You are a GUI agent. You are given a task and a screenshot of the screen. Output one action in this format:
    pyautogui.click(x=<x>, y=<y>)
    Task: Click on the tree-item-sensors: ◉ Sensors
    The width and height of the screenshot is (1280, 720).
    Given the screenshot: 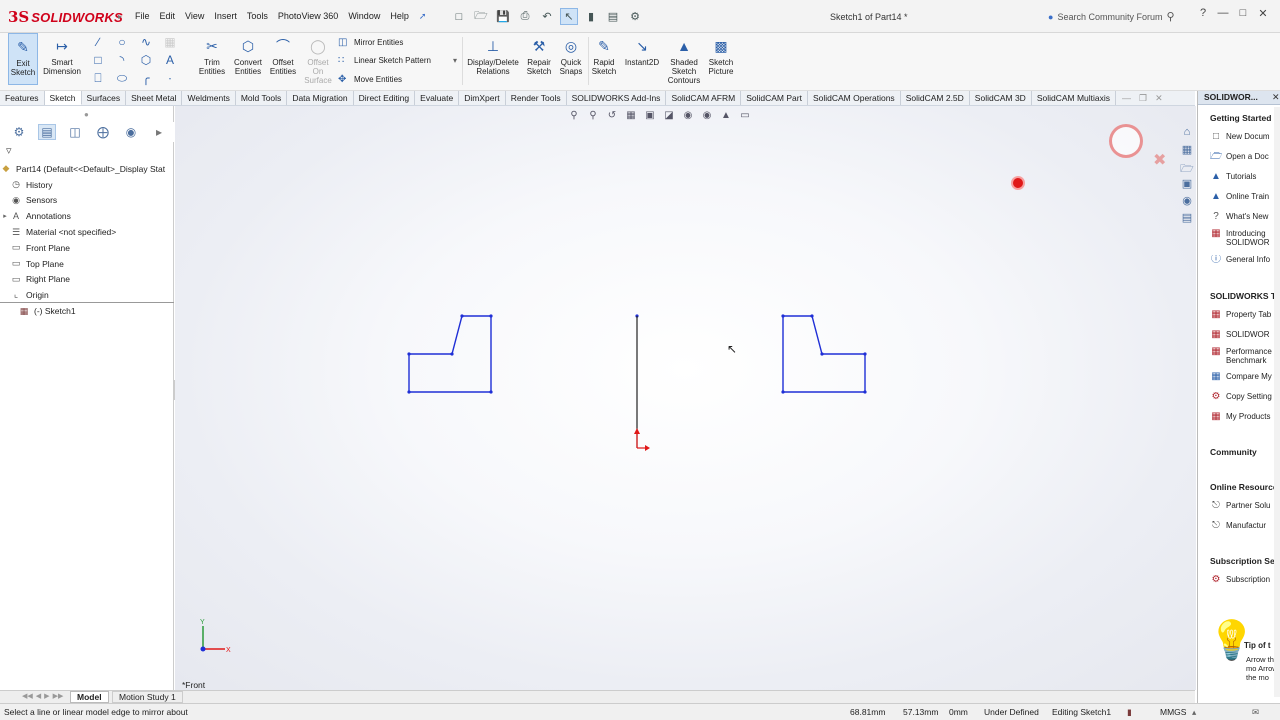 What is the action you would take?
    pyautogui.click(x=87, y=201)
    